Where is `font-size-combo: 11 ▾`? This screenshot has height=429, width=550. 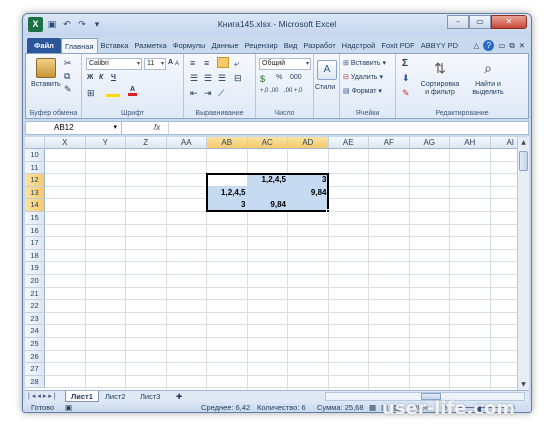
font-size-combo: 11 ▾ is located at coordinates (155, 64).